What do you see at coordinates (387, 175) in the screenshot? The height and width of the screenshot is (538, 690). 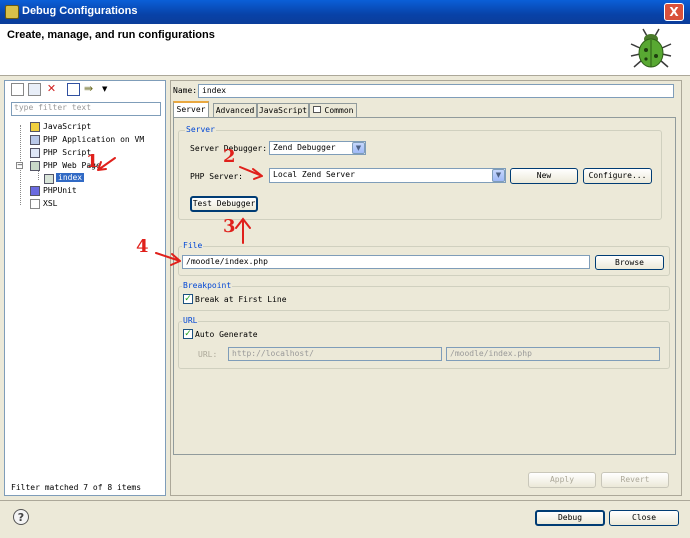 I see `php-server-select: Local Zend Server` at bounding box center [387, 175].